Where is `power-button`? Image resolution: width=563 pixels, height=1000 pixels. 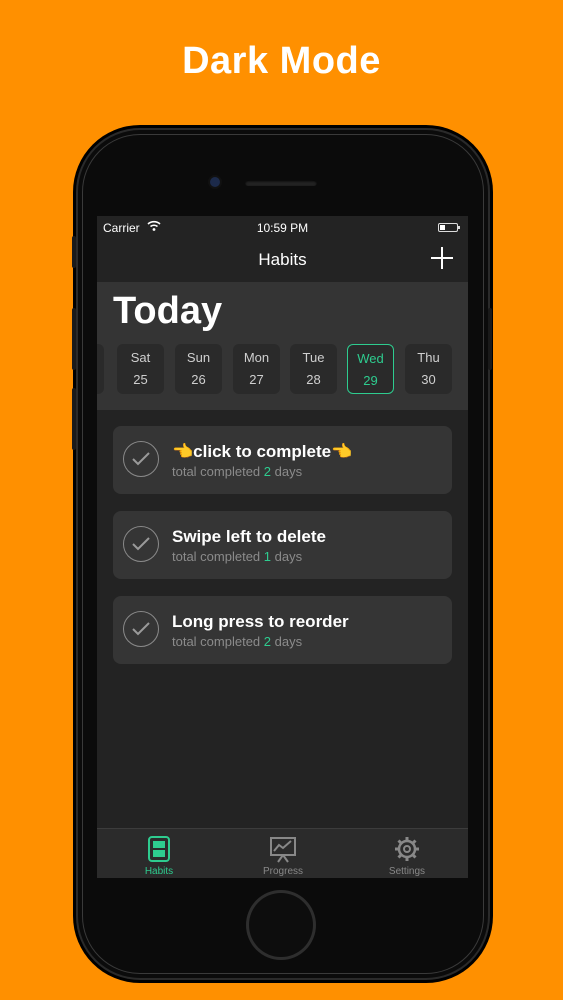
power-button is located at coordinates (490, 339).